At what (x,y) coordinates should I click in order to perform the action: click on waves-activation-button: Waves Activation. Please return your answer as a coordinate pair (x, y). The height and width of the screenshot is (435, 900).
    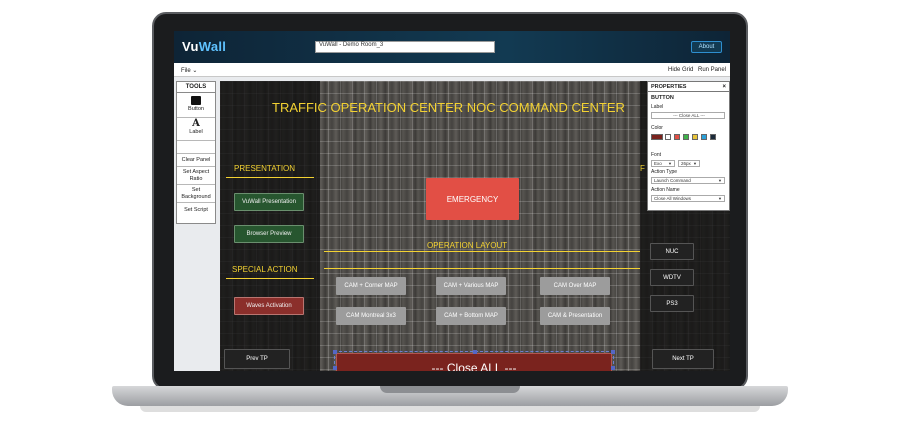
    Looking at the image, I should click on (269, 306).